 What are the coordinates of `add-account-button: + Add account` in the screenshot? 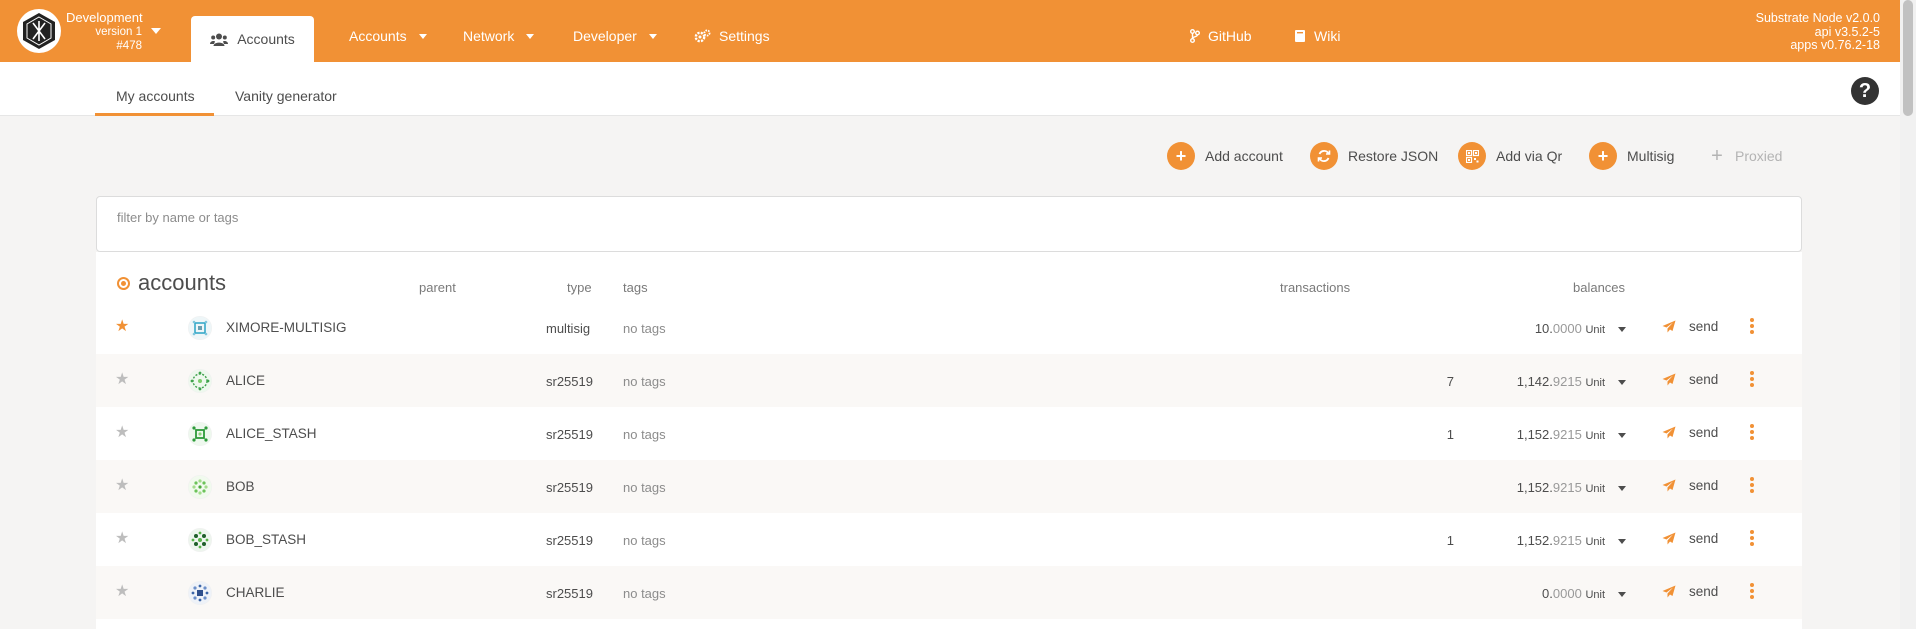 It's located at (1225, 156).